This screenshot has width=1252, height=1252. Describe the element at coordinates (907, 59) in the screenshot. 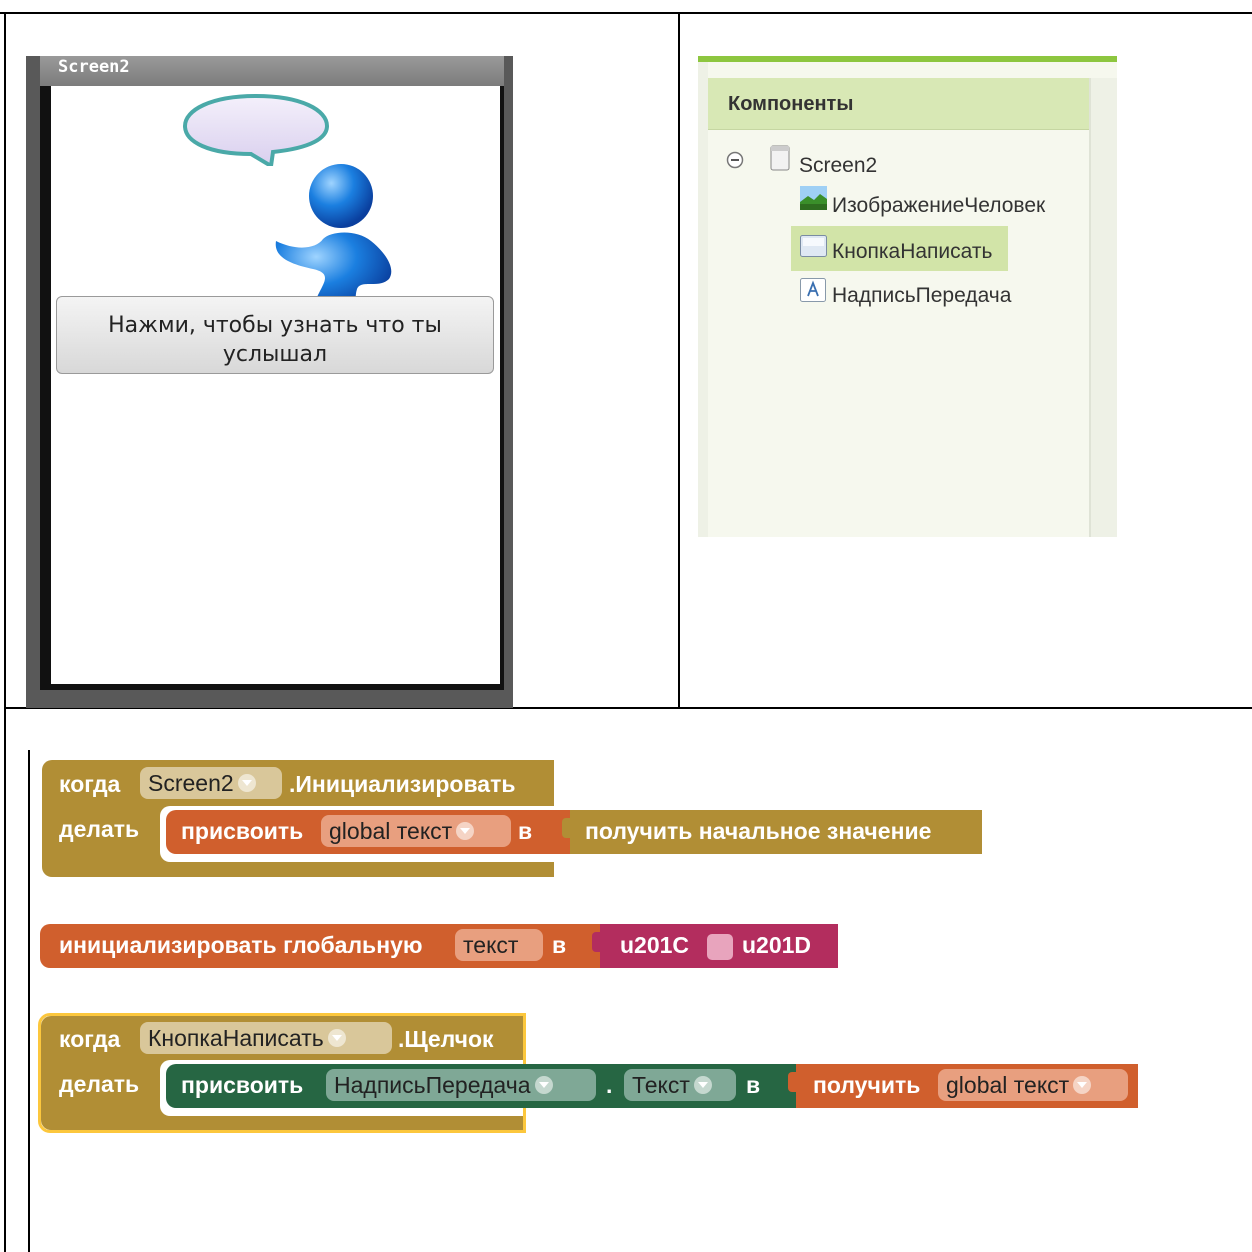

I see `panel-top-accent` at that location.